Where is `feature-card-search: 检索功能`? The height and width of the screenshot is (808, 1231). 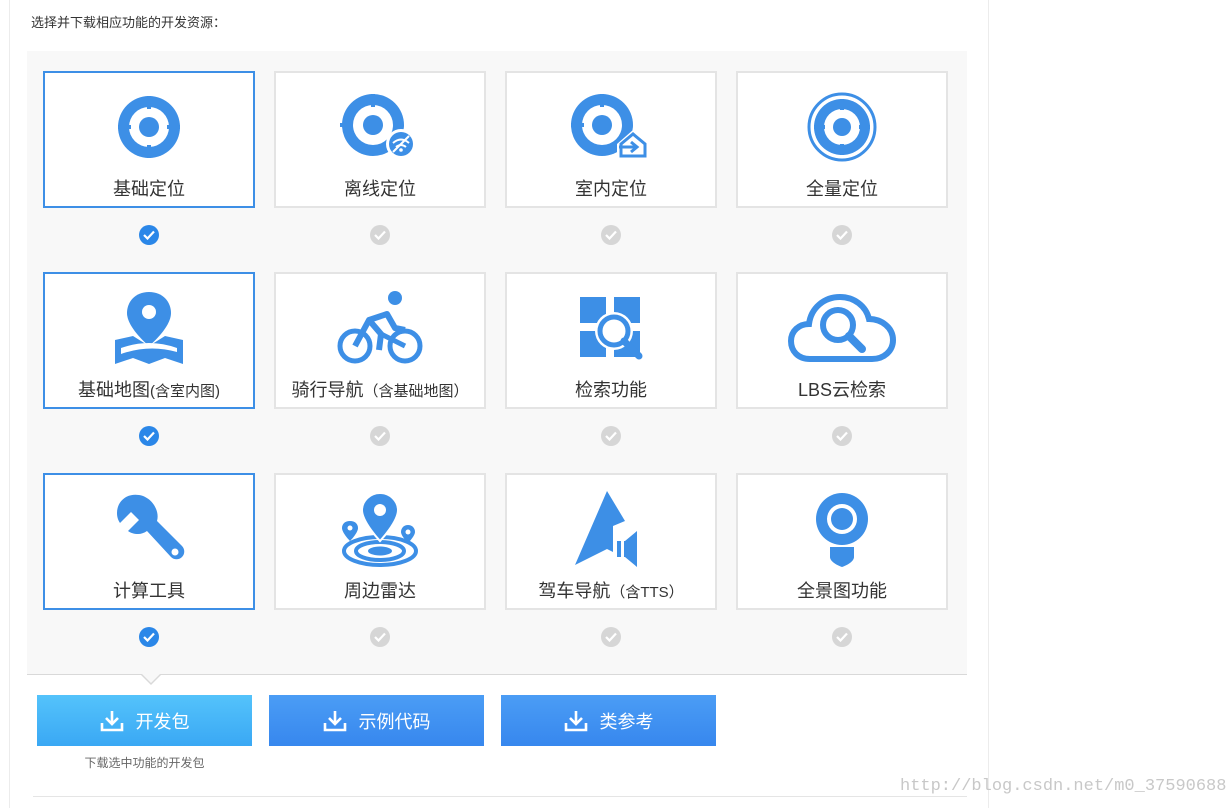
feature-card-search: 检索功能 is located at coordinates (611, 340).